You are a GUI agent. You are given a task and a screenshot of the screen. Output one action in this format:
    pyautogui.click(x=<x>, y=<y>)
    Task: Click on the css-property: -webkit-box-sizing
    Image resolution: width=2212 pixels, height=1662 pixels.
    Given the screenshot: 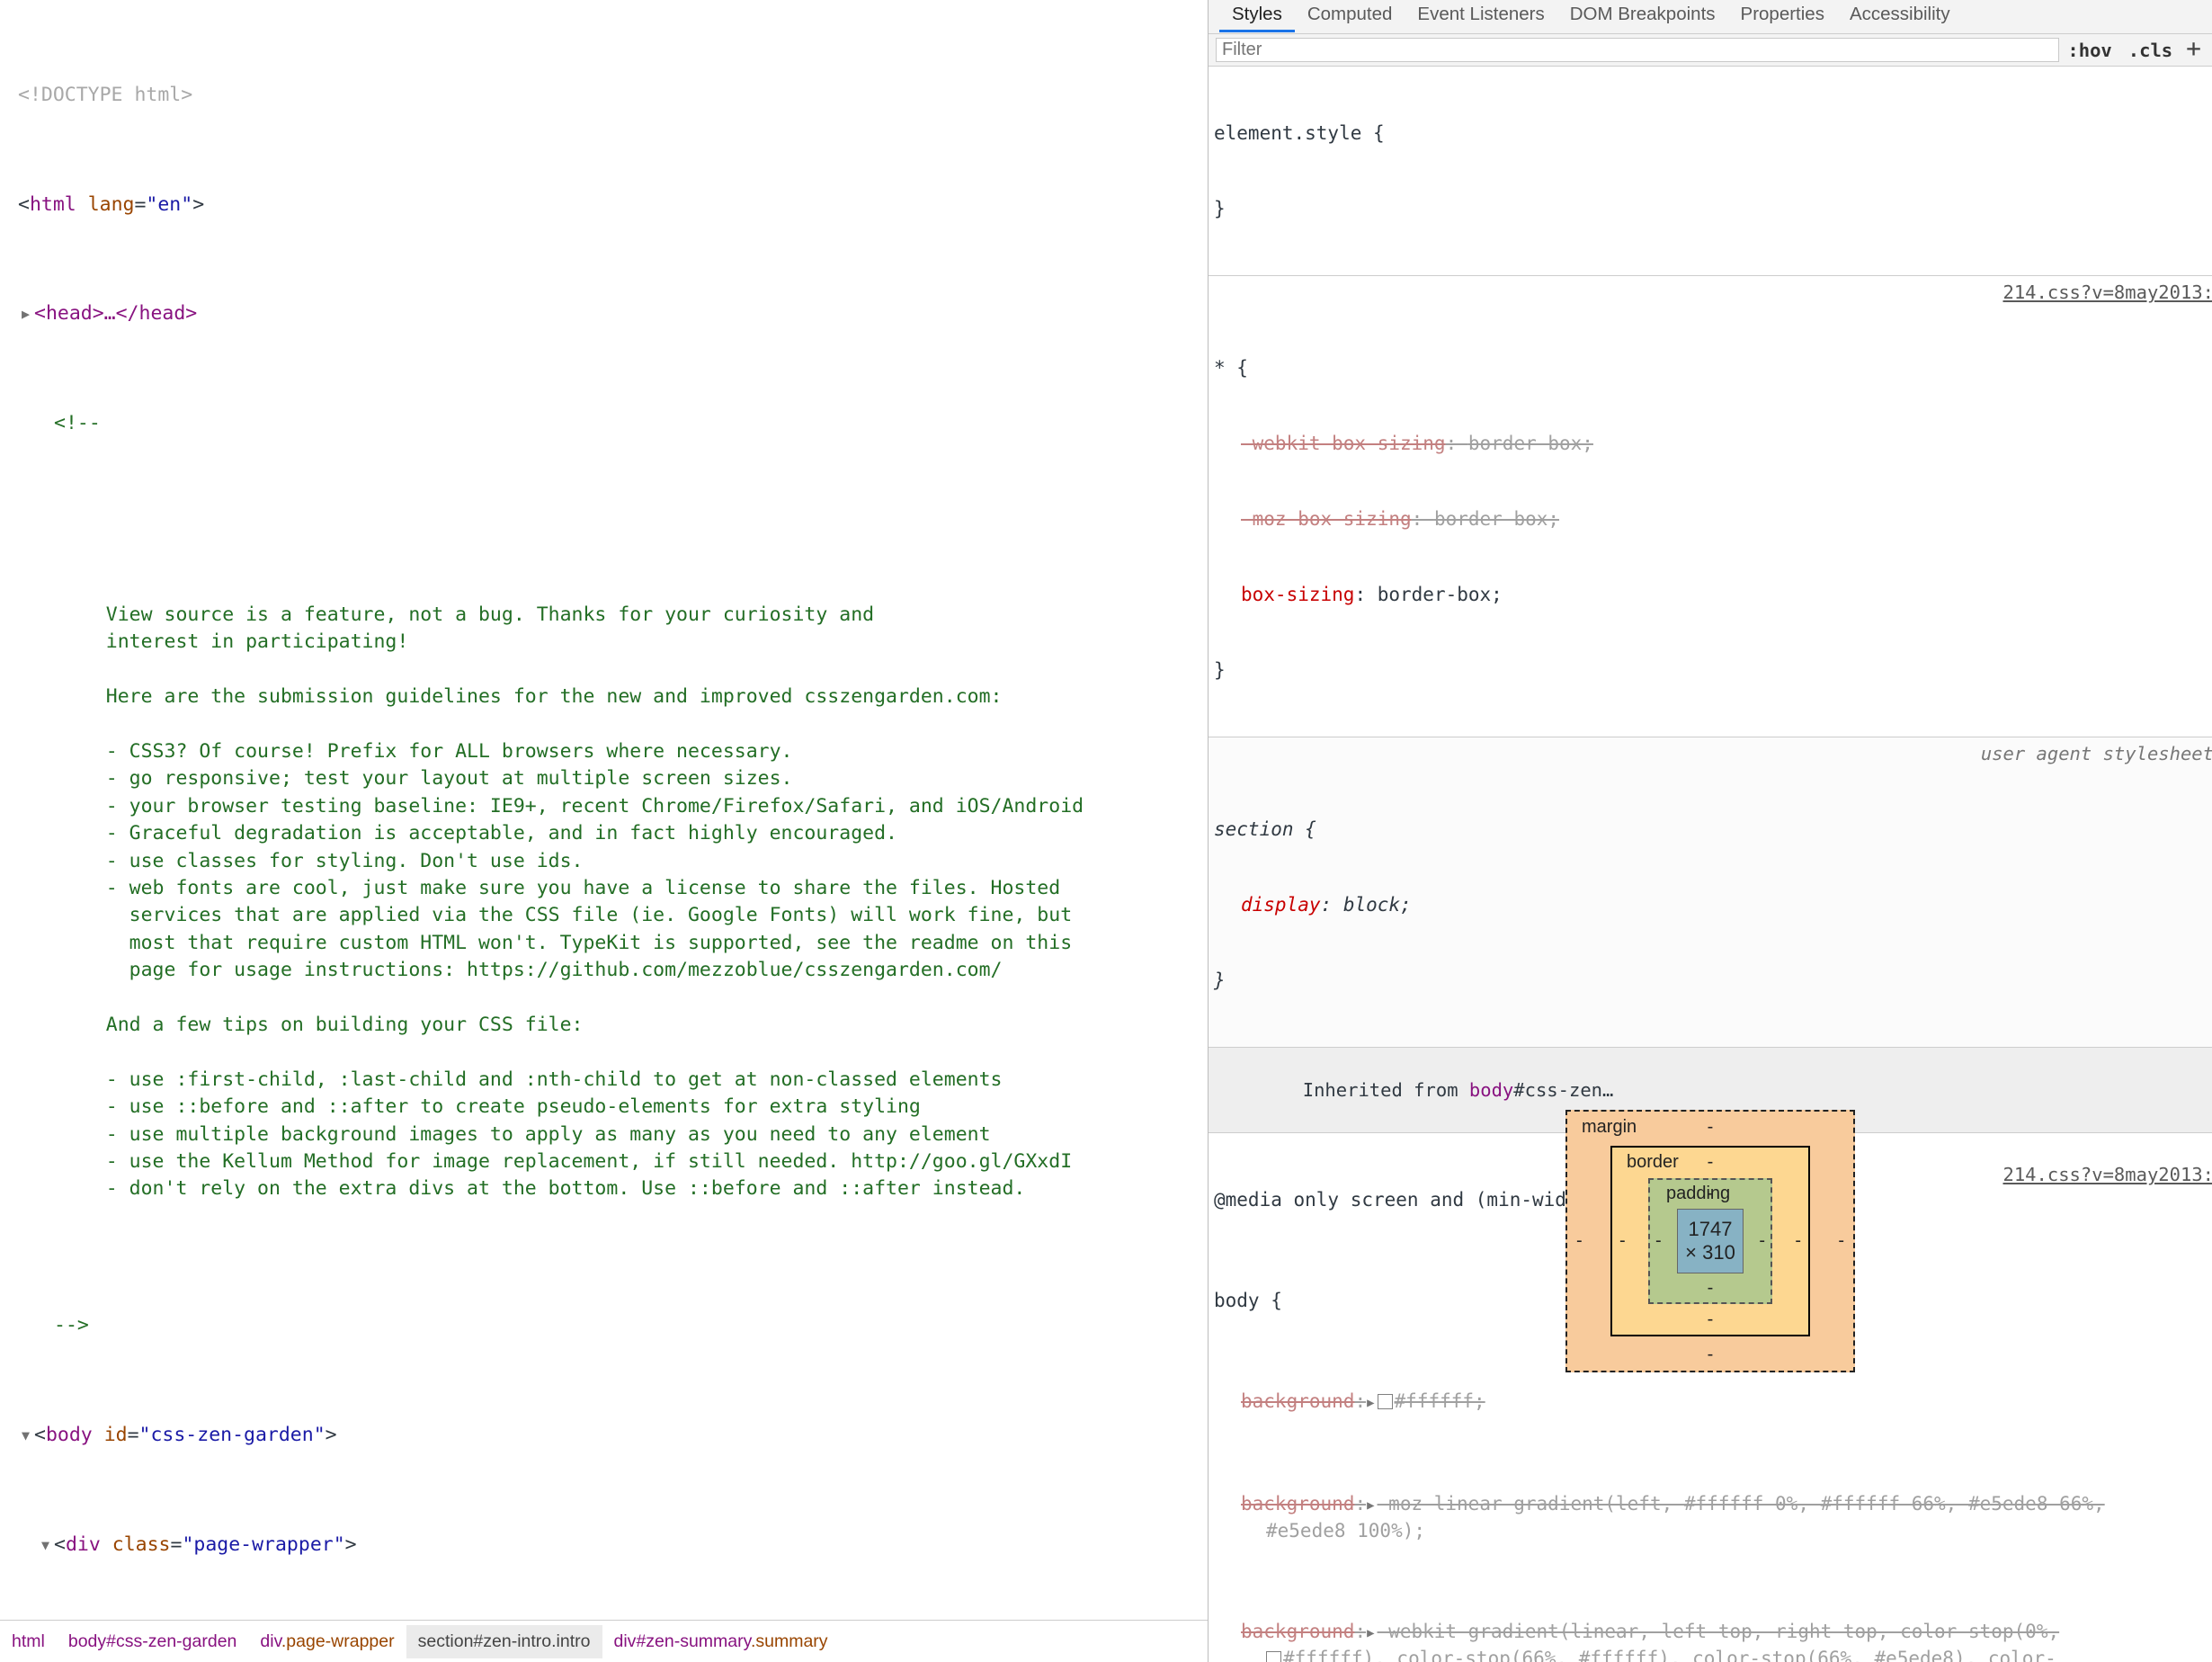 What is the action you would take?
    pyautogui.click(x=1330, y=443)
    